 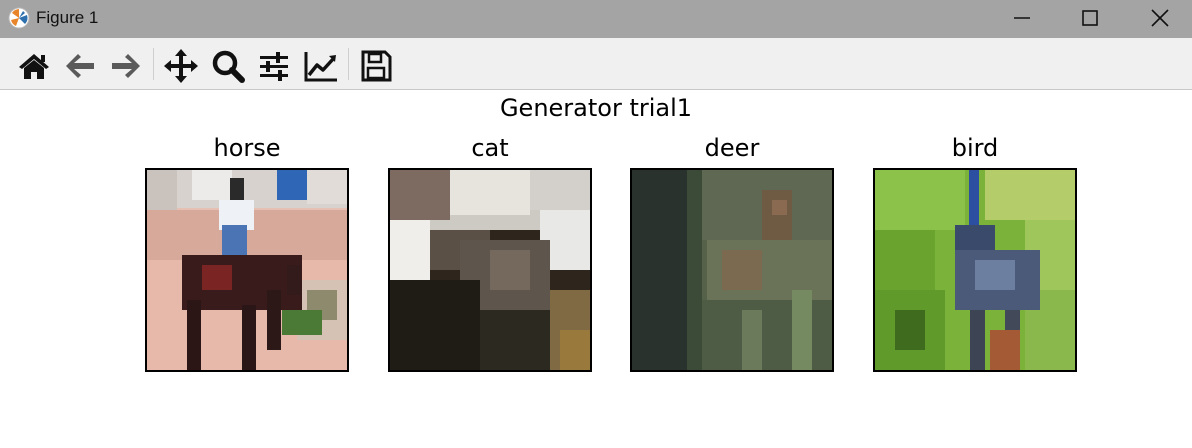 I want to click on back-button, so click(x=80, y=66).